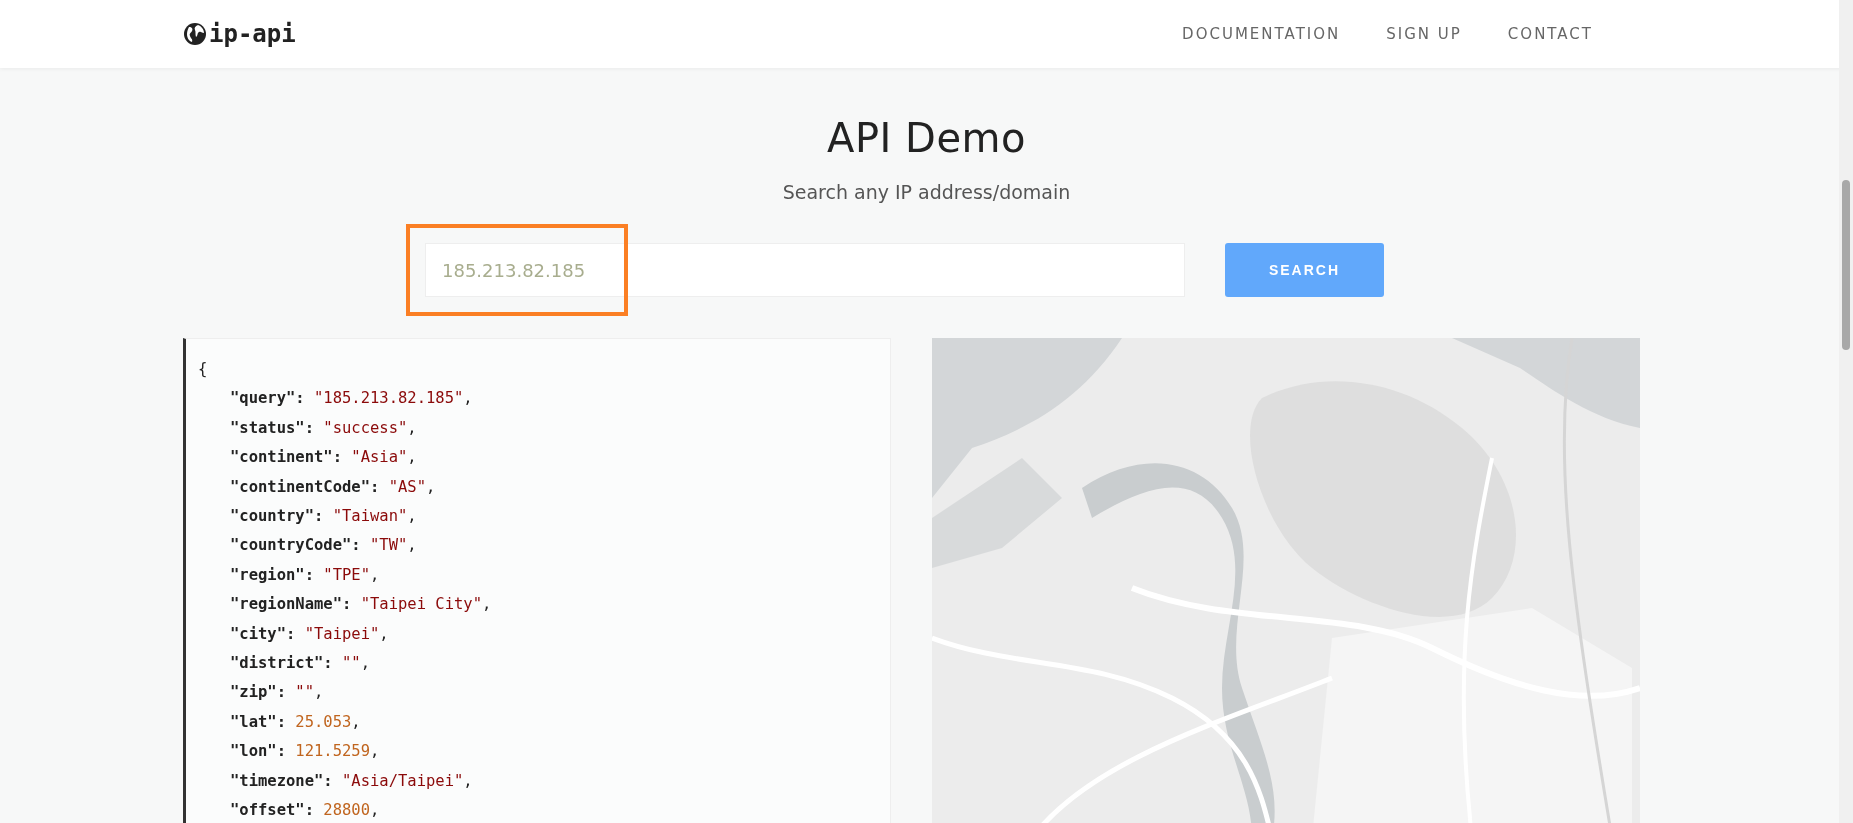  I want to click on page-subtitle: Search any IP address/domain, so click(926, 192).